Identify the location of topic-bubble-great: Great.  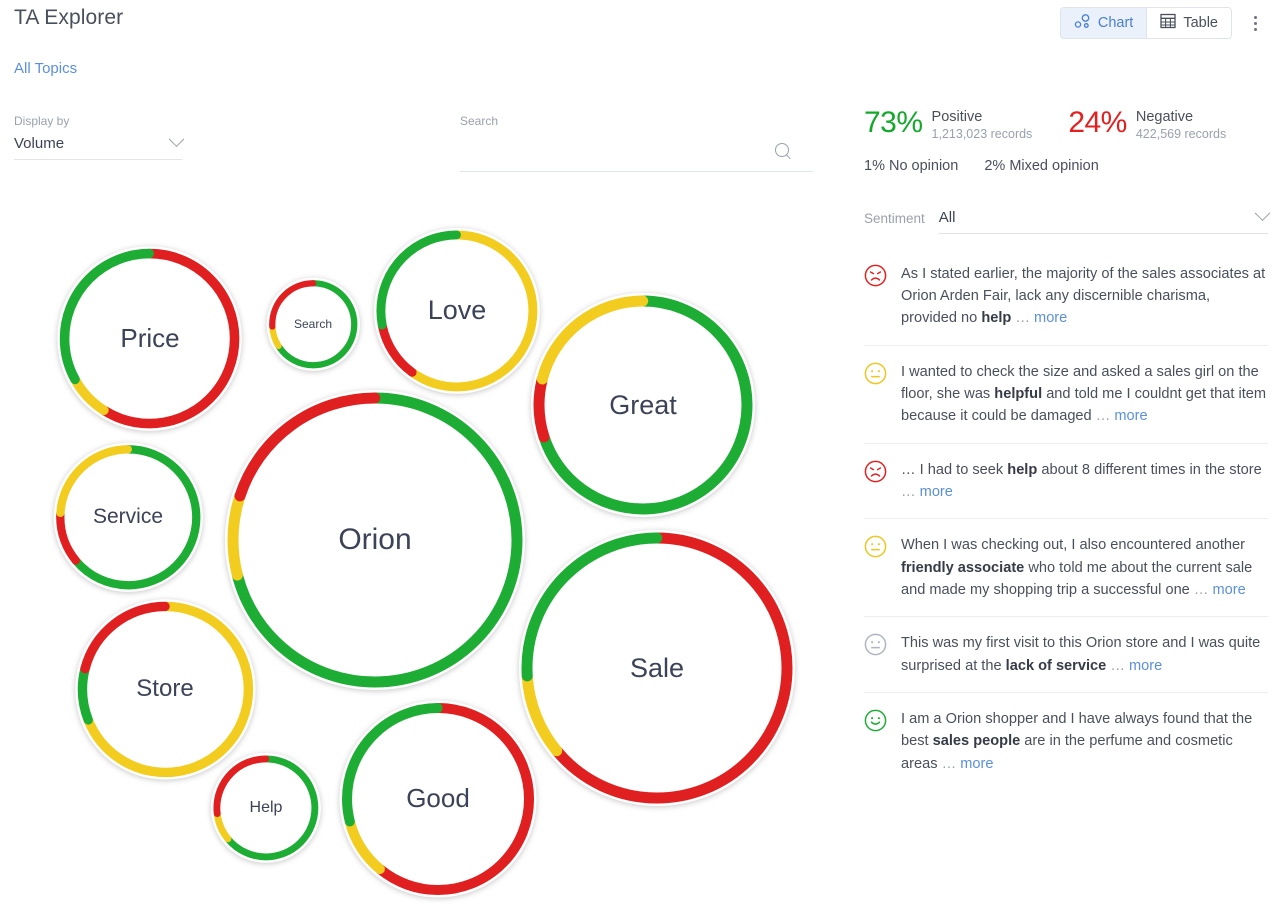
(643, 405).